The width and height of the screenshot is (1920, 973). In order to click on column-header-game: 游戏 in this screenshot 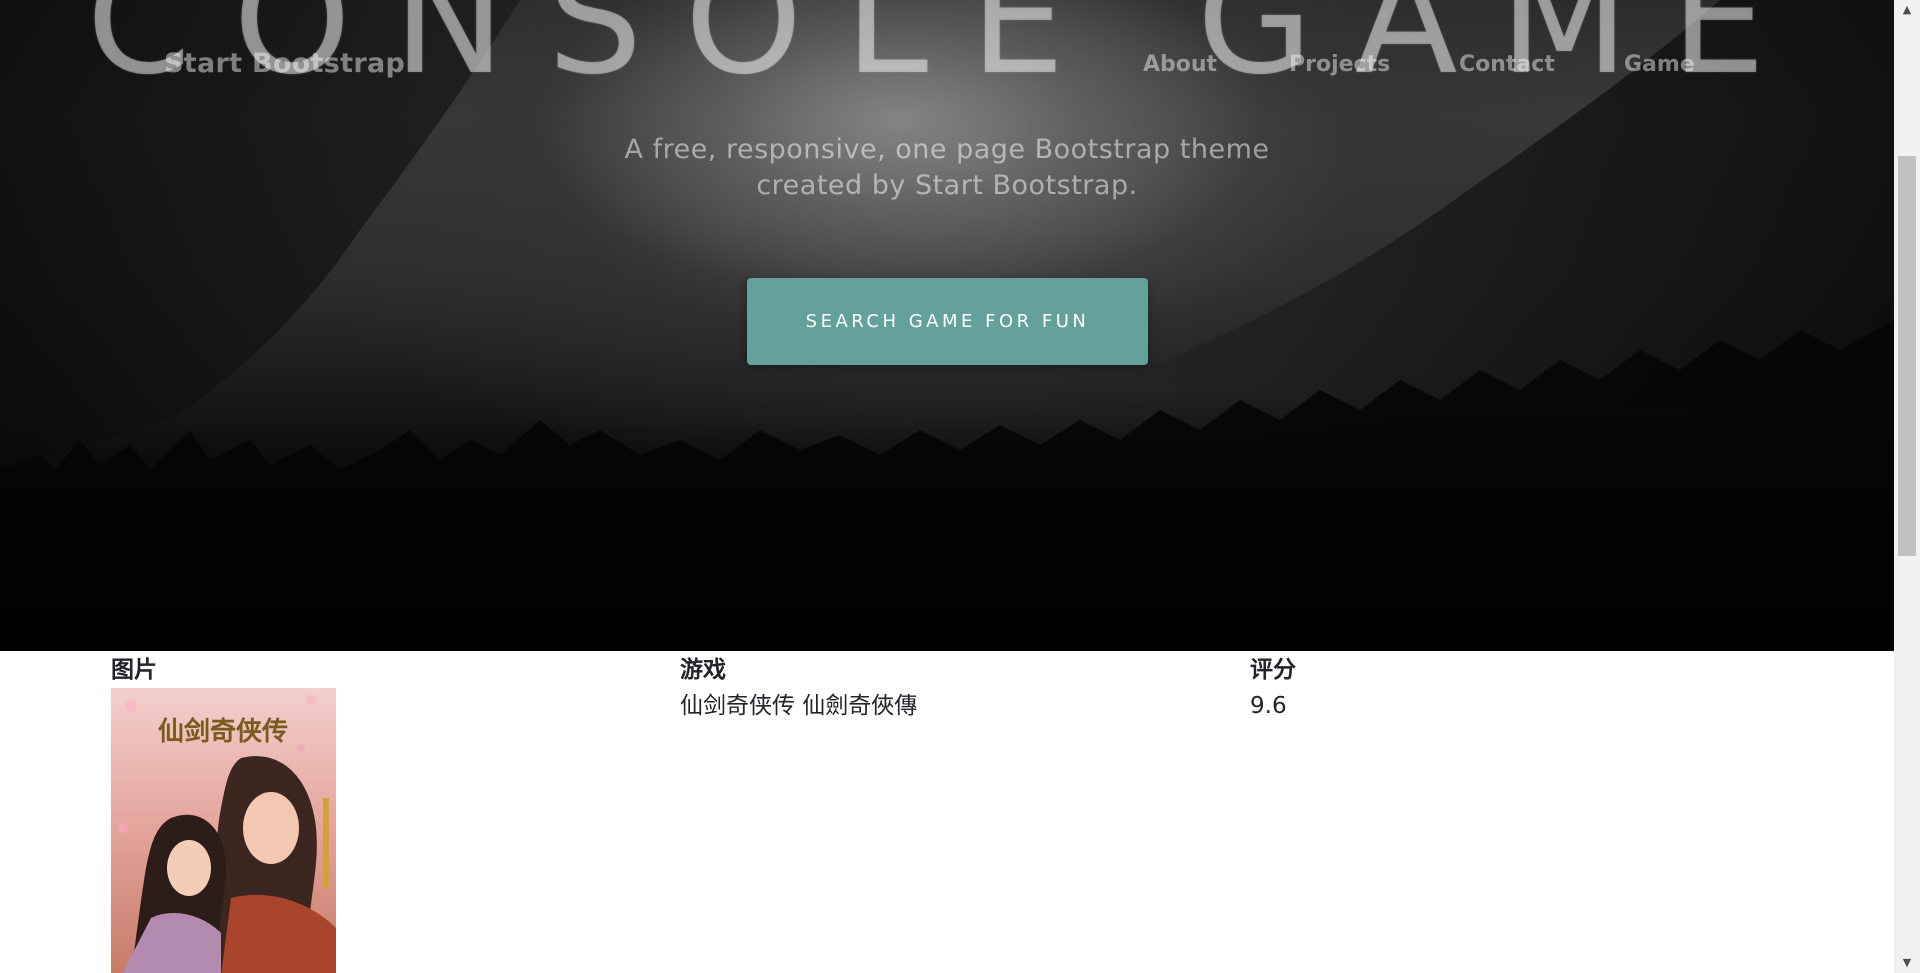, I will do `click(703, 670)`.